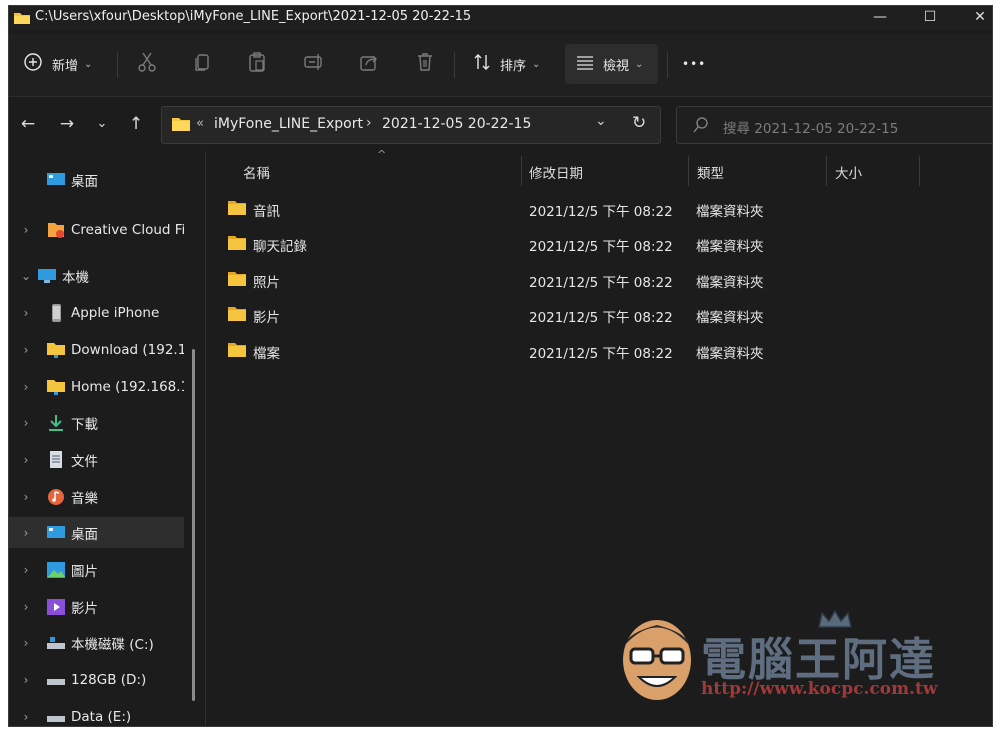 This screenshot has height=735, width=1000. Describe the element at coordinates (200, 123) in the screenshot. I see `breadcrumb-overflow: «` at that location.